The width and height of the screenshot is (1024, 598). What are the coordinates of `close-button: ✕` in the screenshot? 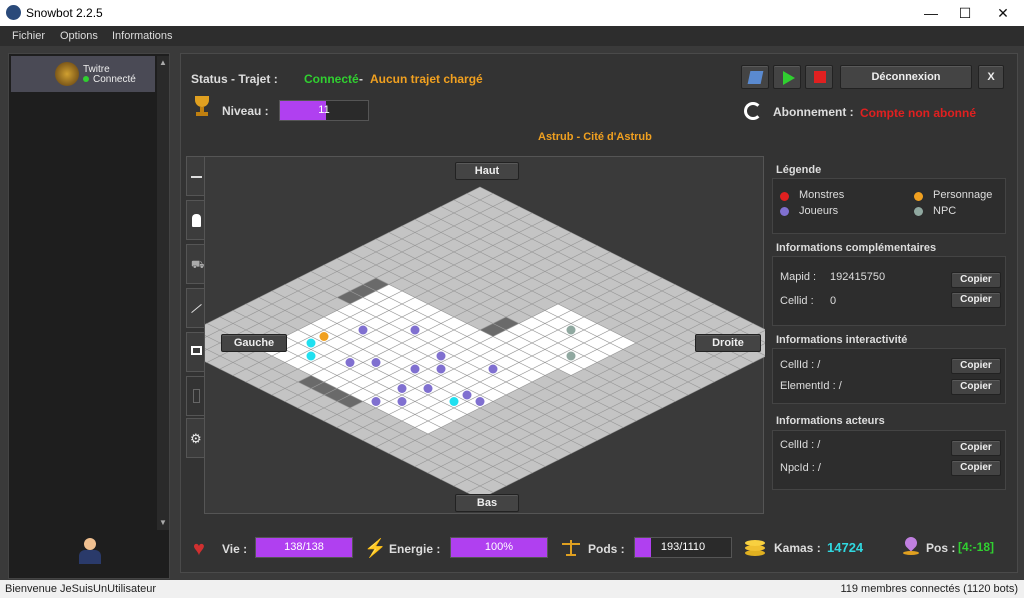 It's located at (1003, 13).